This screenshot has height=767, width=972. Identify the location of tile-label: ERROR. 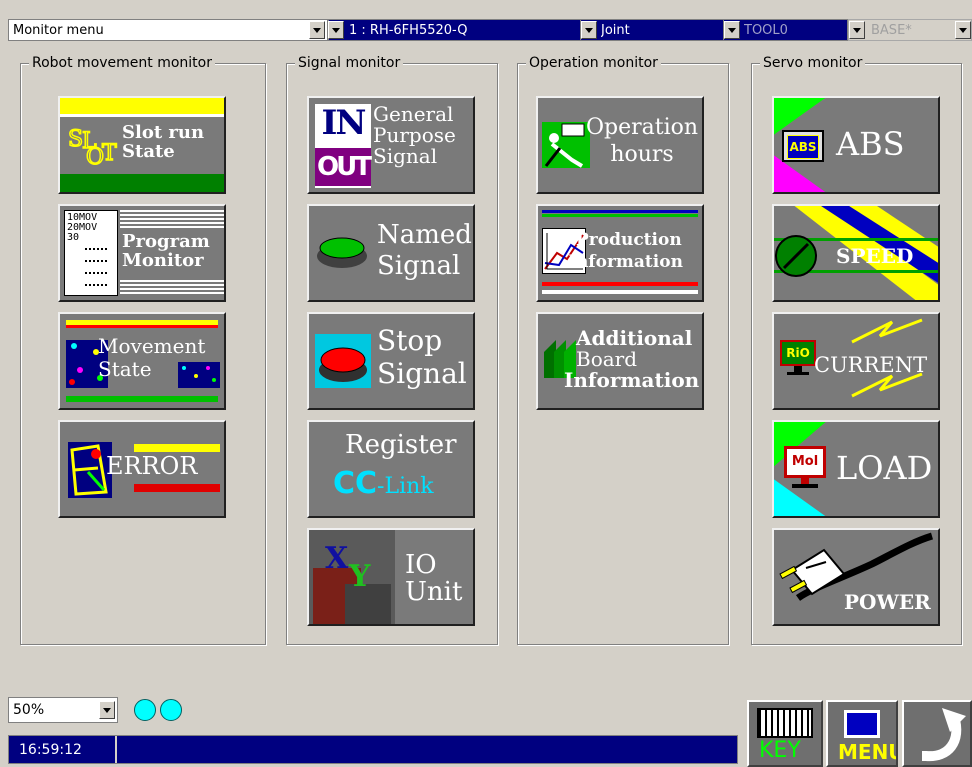
(152, 466).